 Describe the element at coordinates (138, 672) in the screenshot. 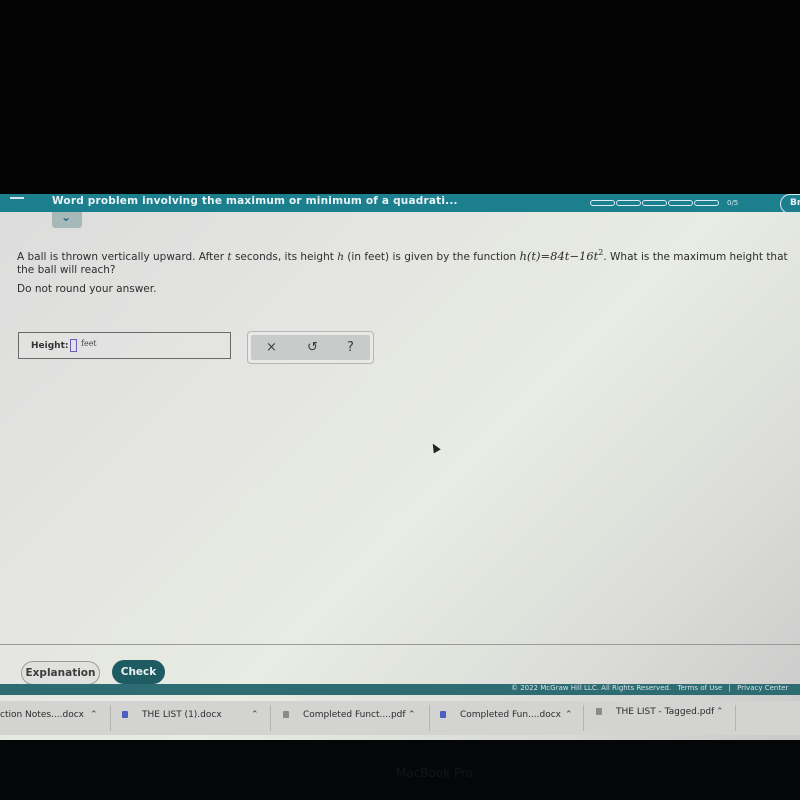

I see `check-button: Check` at that location.